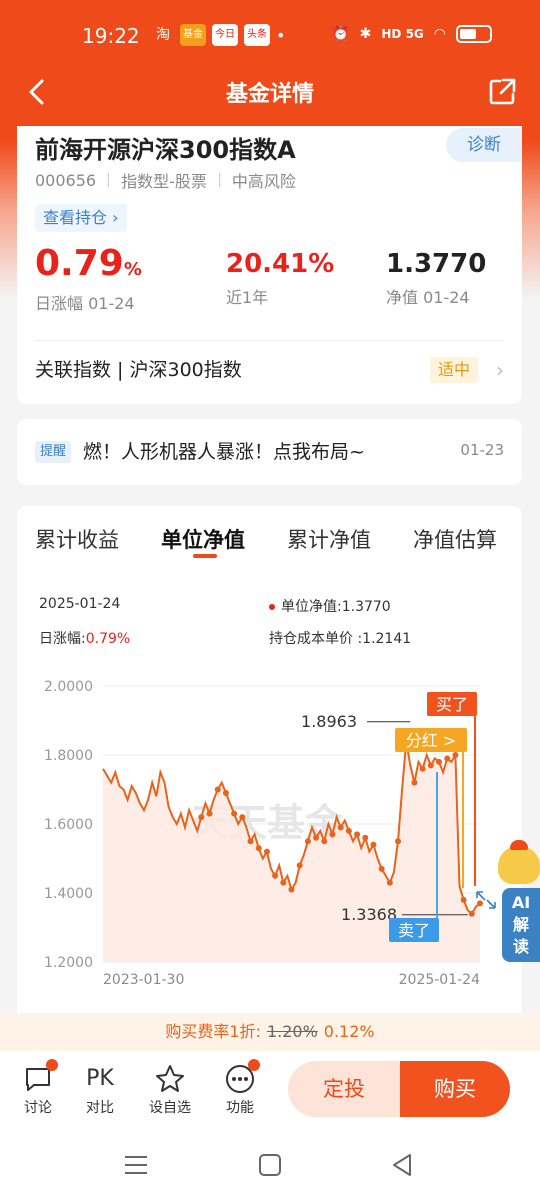 The image size is (540, 1200). What do you see at coordinates (136, 1165) in the screenshot?
I see `menu-icon` at bounding box center [136, 1165].